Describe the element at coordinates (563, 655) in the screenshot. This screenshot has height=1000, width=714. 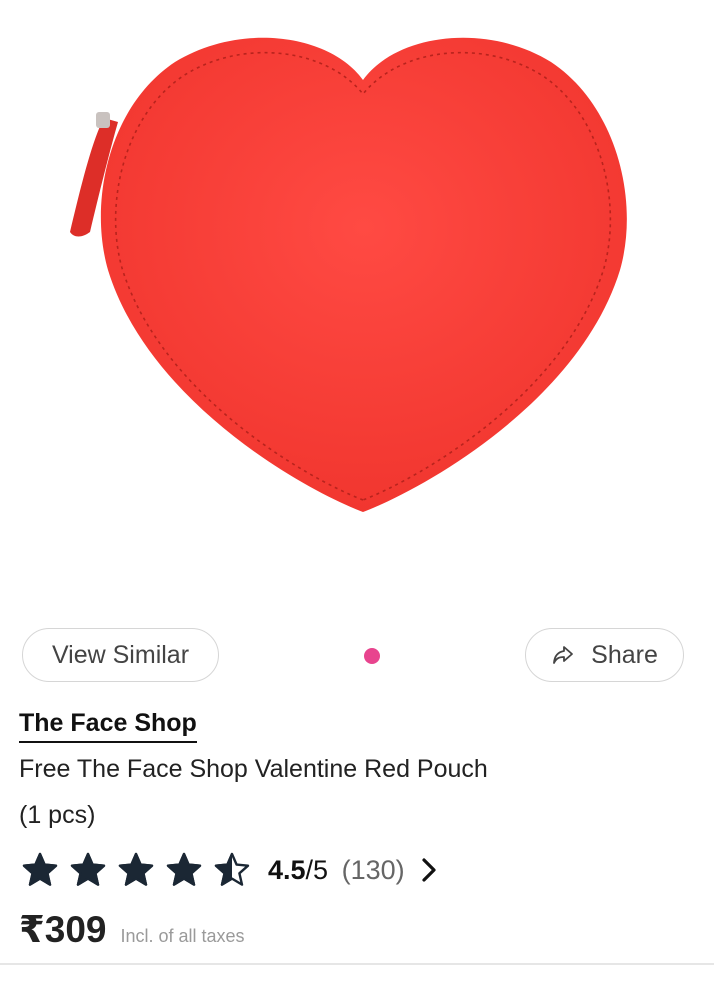
I see `share-arrow-icon` at that location.